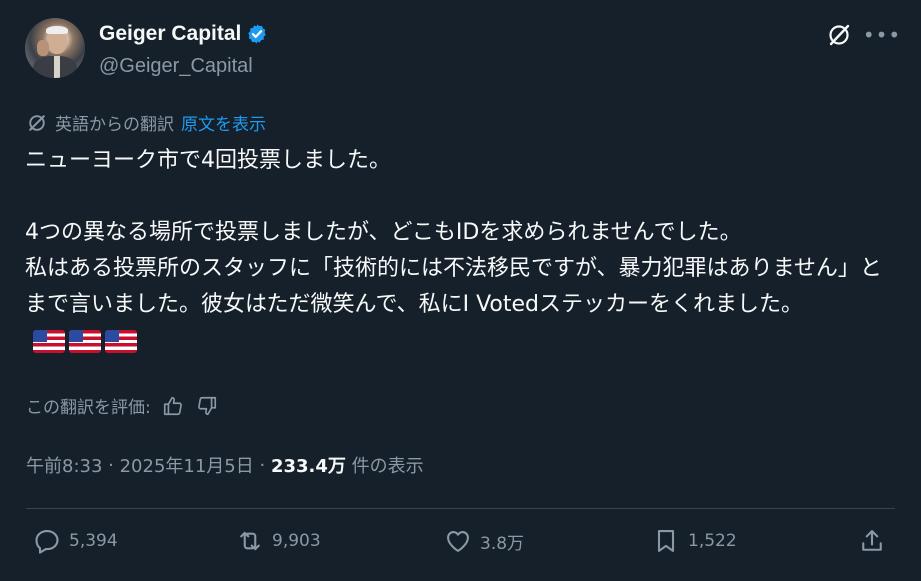 This screenshot has height=581, width=921. What do you see at coordinates (187, 465) in the screenshot?
I see `tweet-date: 2025年11月5日` at bounding box center [187, 465].